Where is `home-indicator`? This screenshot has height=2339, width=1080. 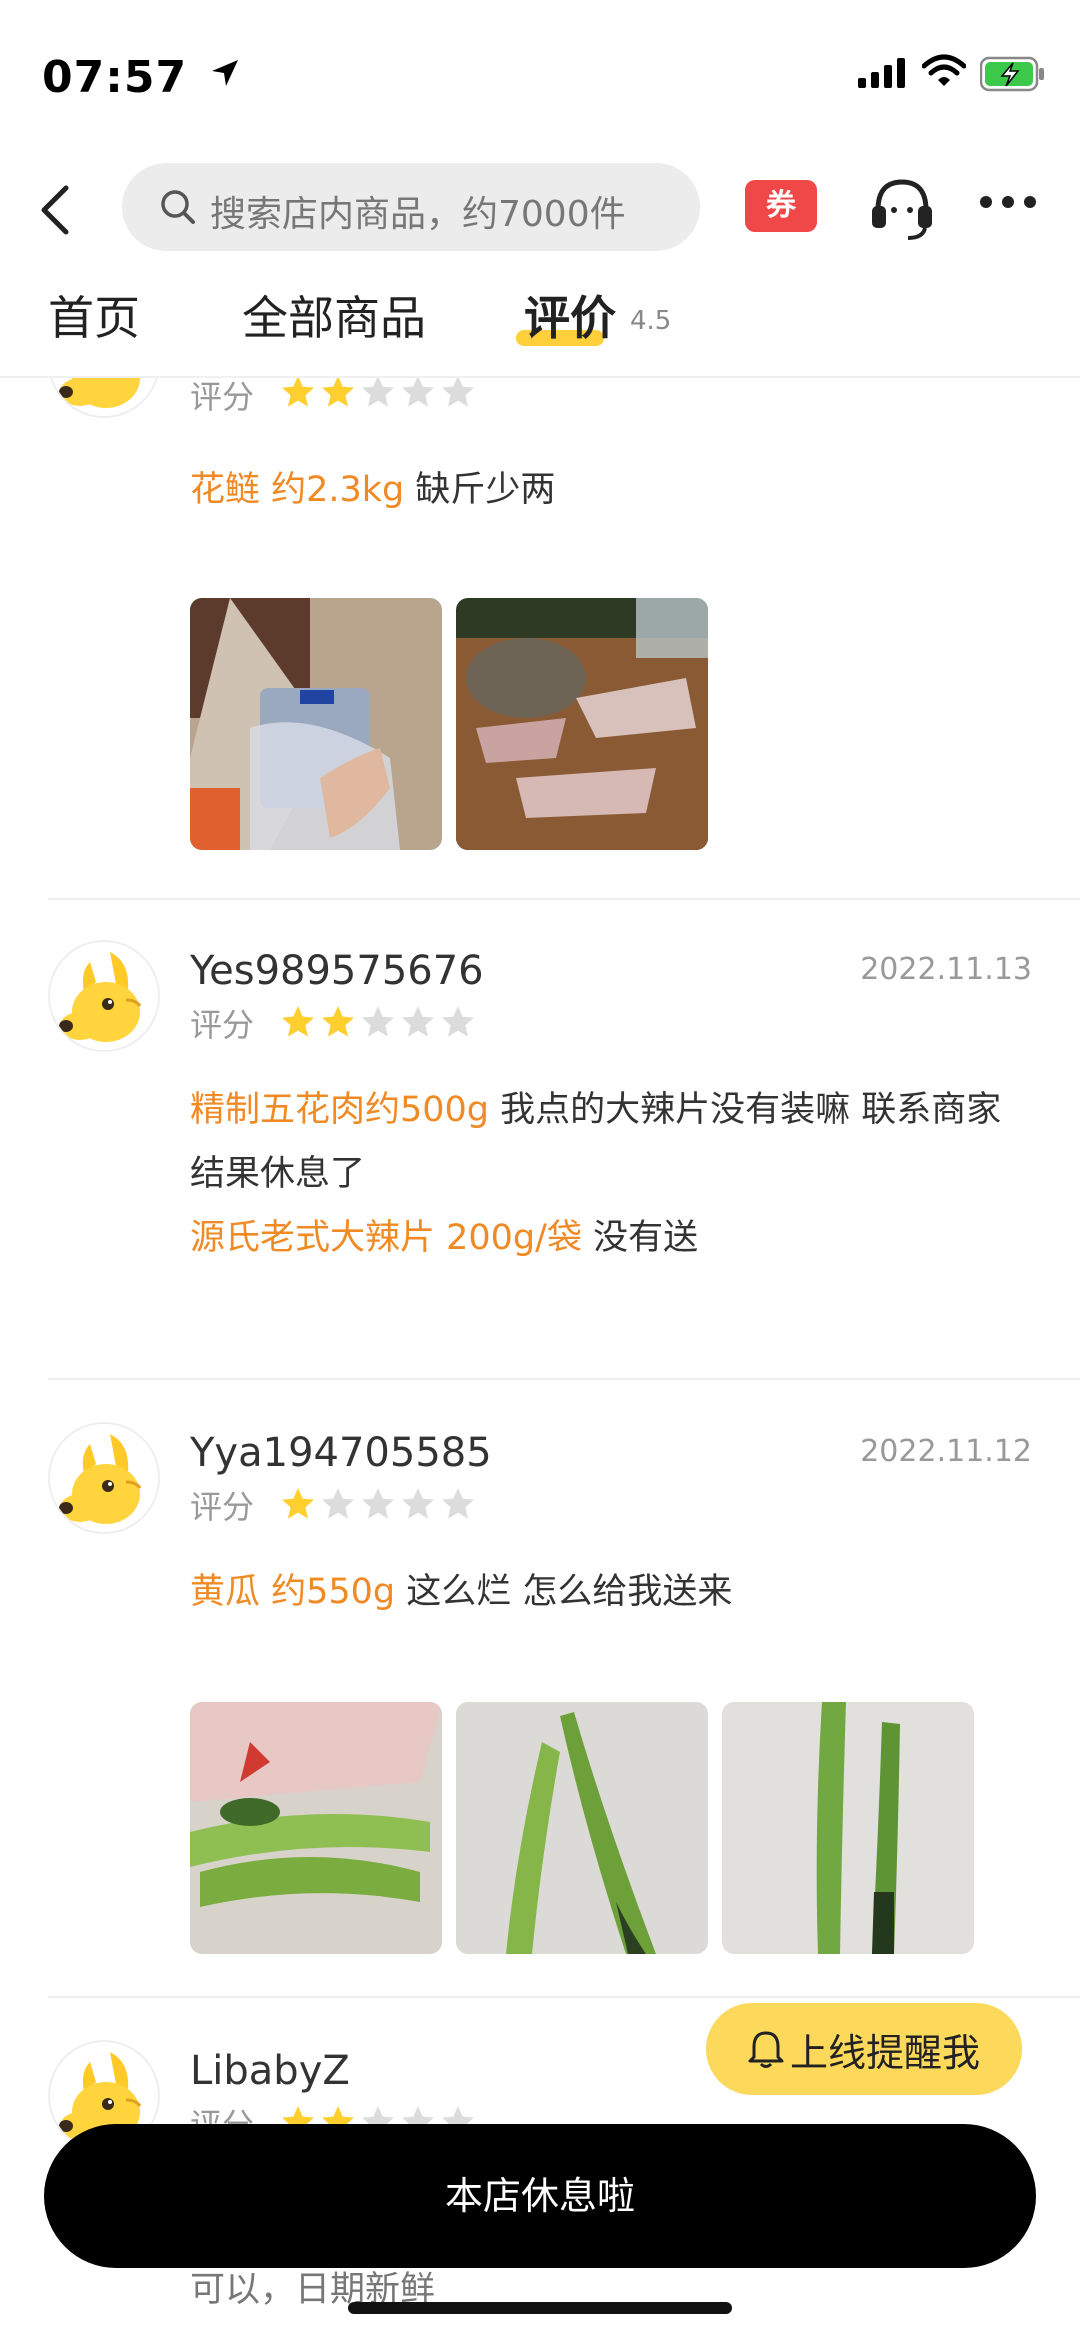 home-indicator is located at coordinates (540, 2308).